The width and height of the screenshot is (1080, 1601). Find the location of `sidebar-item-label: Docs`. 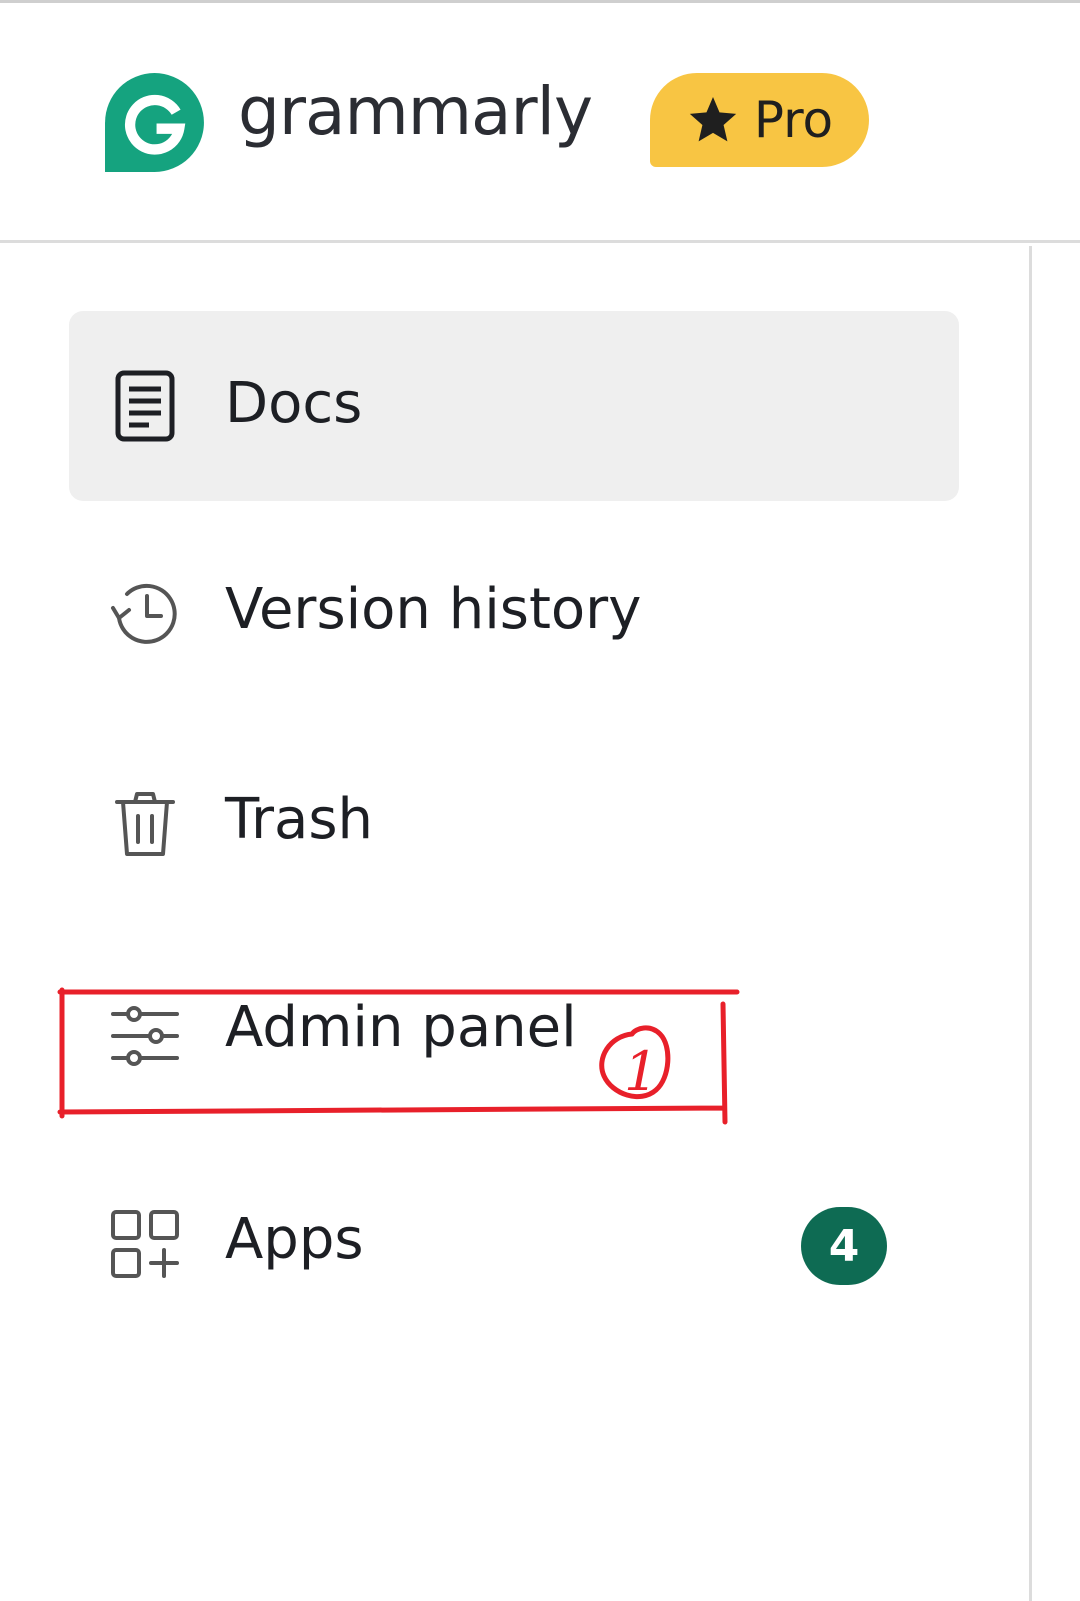

sidebar-item-label: Docs is located at coordinates (294, 403).